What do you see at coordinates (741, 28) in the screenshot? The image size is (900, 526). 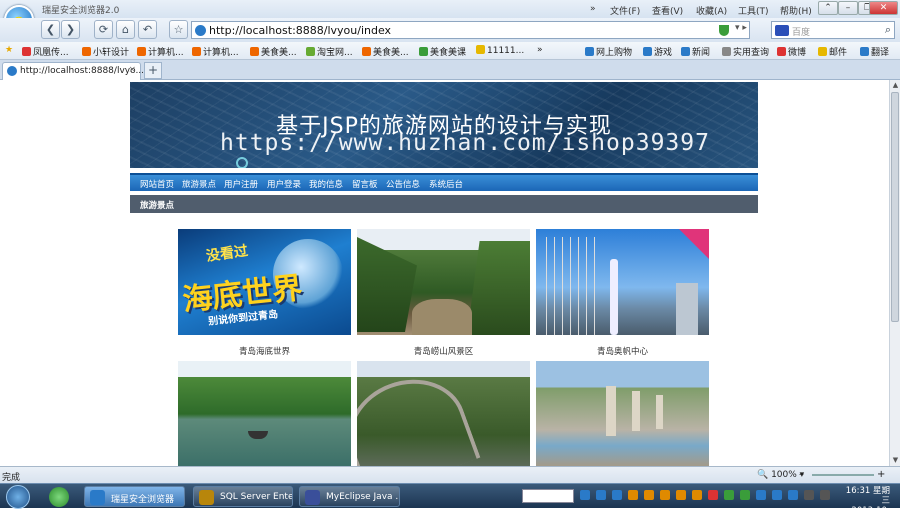 I see `chevron-down-icon: ▾ ▸` at bounding box center [741, 28].